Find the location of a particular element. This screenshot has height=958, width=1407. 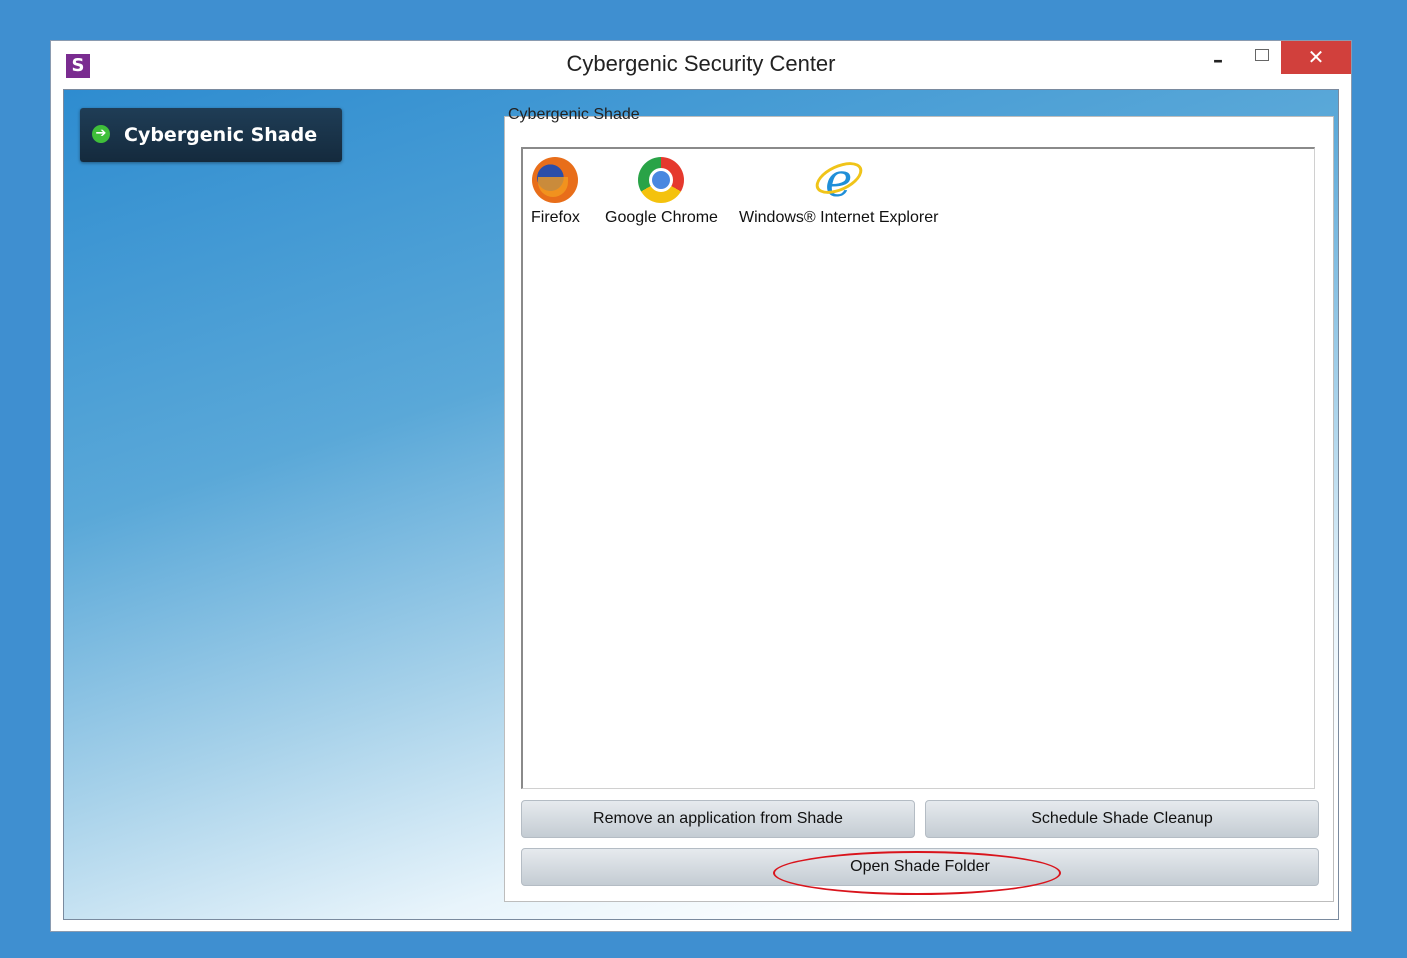

list-item-internet-explorer: e Windows® Internet Explorer is located at coordinates (838, 192).